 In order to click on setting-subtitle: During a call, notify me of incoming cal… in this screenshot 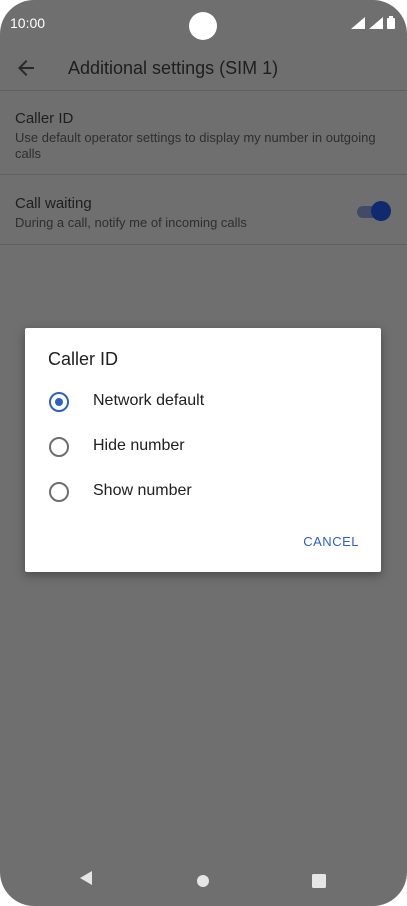, I will do `click(131, 222)`.